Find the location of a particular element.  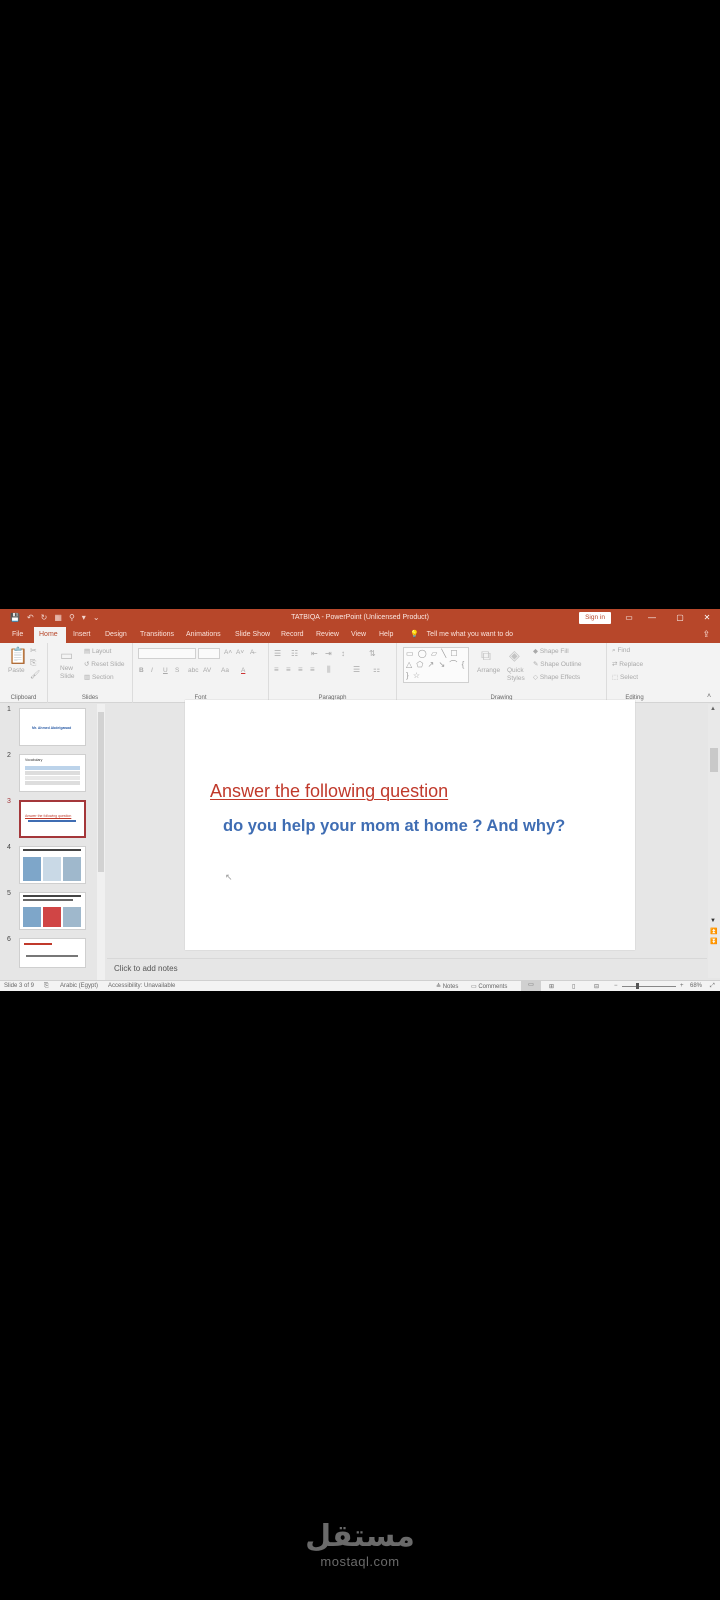

grow-font-button: A˄ is located at coordinates (228, 652).